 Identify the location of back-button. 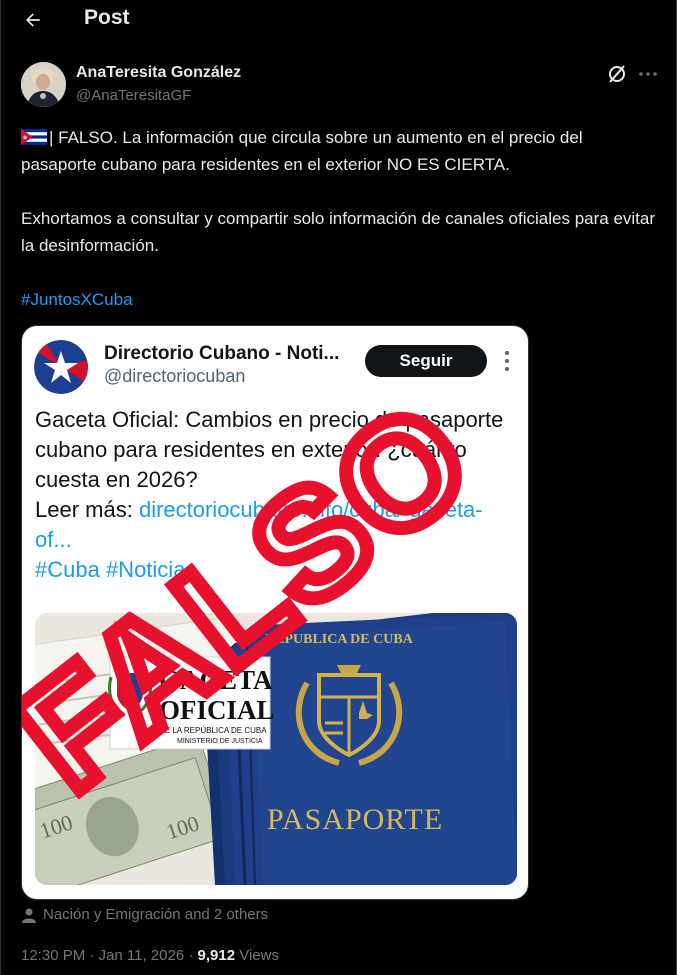
(33, 20).